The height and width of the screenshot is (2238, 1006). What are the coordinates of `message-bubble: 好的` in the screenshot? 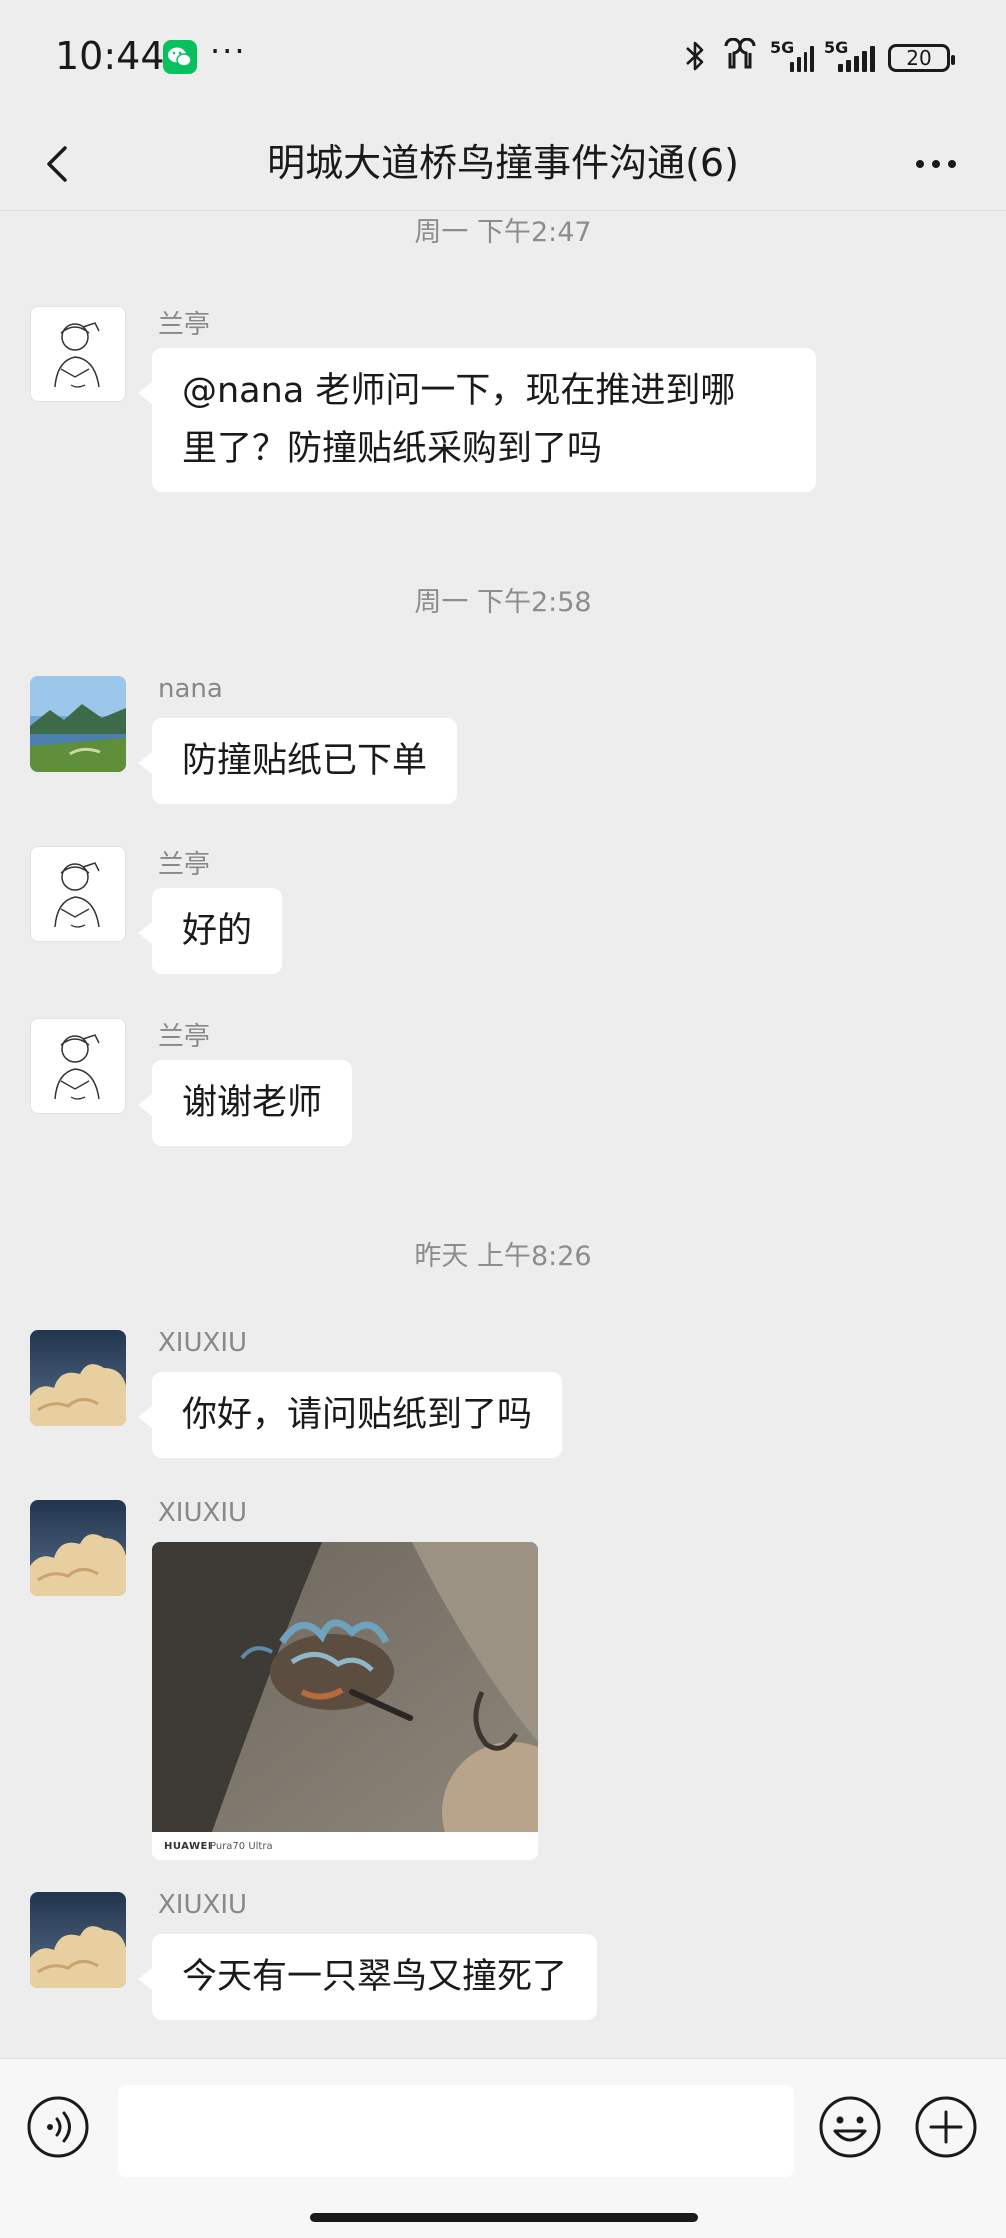 It's located at (210, 931).